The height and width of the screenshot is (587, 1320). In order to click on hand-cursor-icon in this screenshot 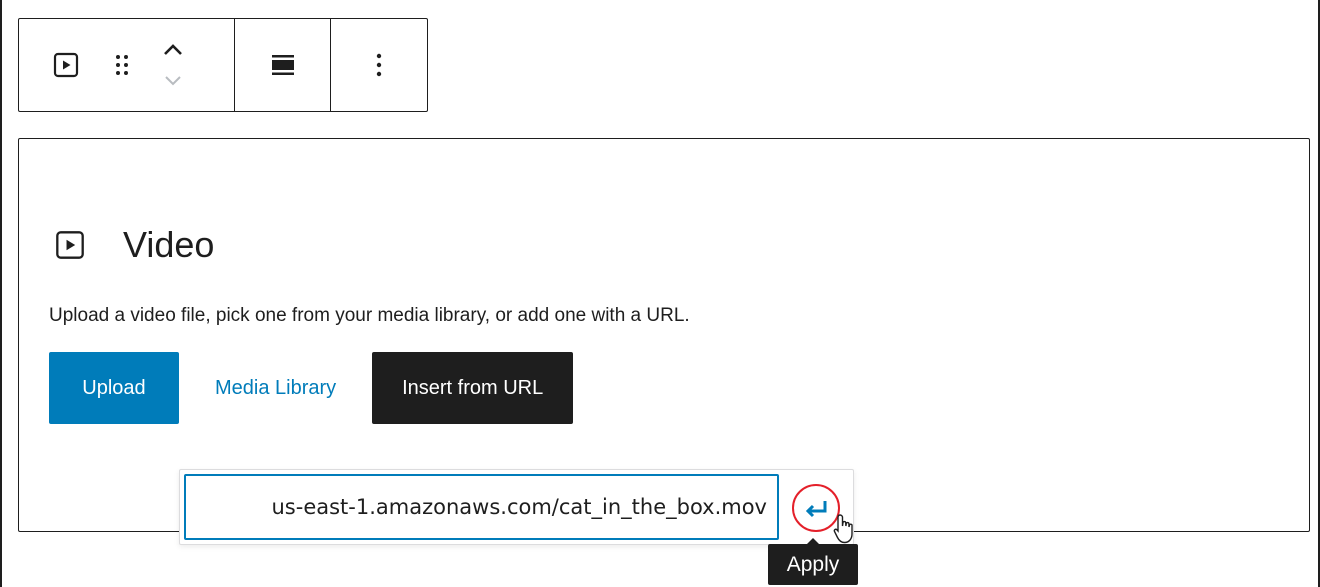, I will do `click(843, 529)`.